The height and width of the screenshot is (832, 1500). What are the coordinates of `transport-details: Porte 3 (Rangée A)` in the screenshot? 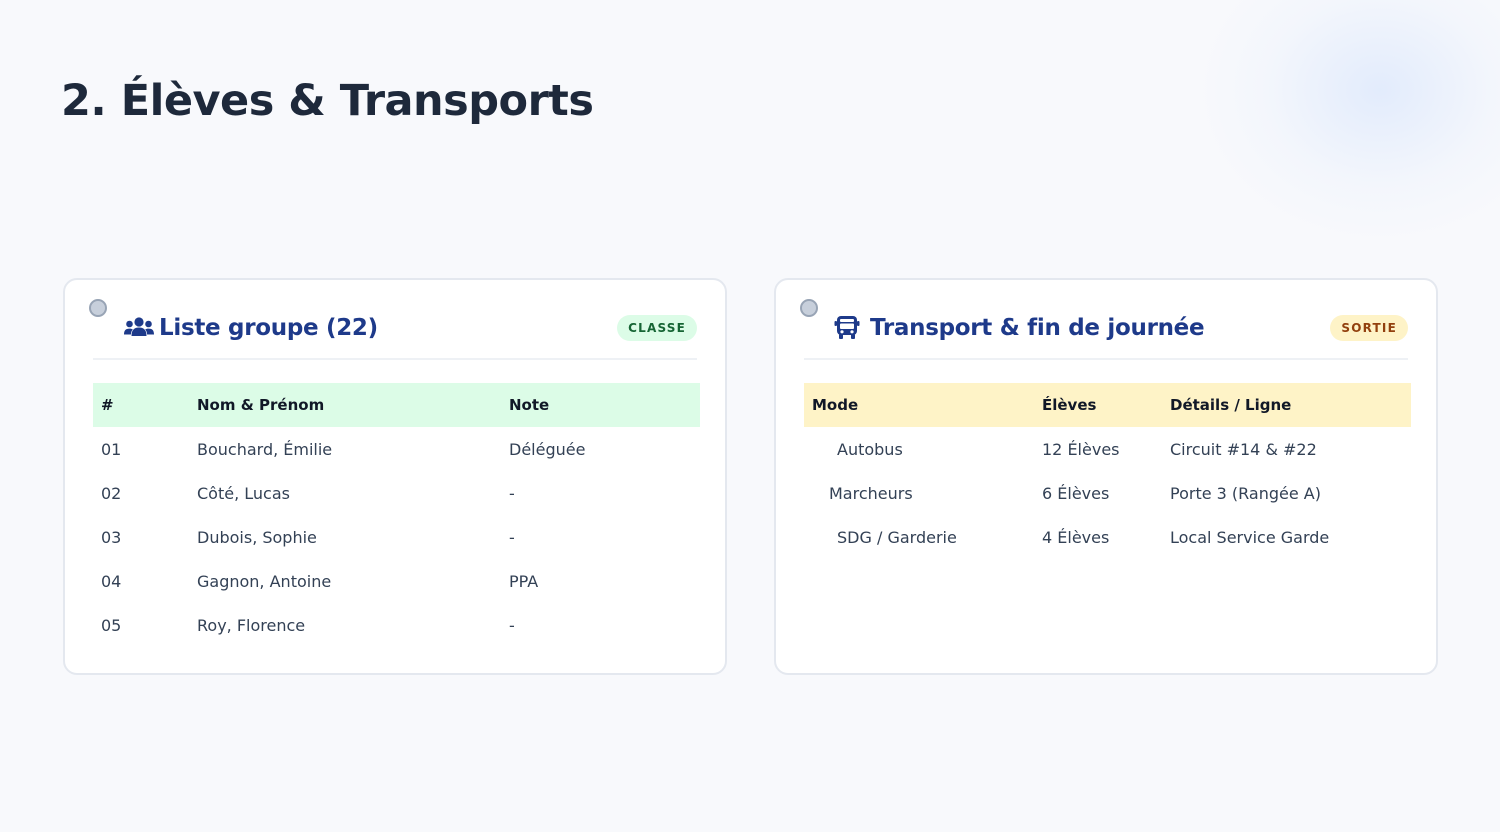 It's located at (1245, 493).